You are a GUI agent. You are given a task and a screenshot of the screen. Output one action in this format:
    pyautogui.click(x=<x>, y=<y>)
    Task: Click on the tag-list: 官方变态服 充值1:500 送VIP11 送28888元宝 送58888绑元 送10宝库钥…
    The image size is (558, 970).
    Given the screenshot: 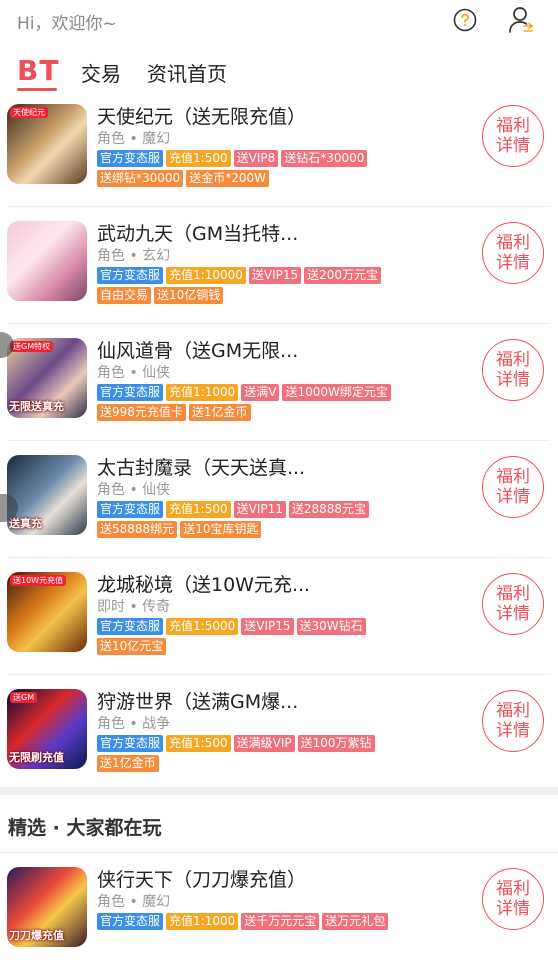 What is the action you would take?
    pyautogui.click(x=282, y=521)
    